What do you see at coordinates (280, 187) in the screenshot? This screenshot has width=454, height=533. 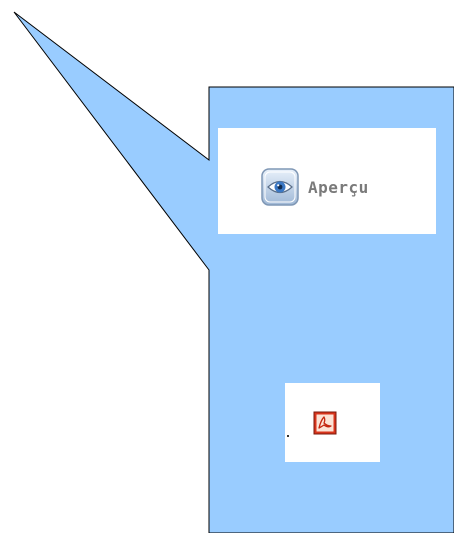 I see `eye-icon` at bounding box center [280, 187].